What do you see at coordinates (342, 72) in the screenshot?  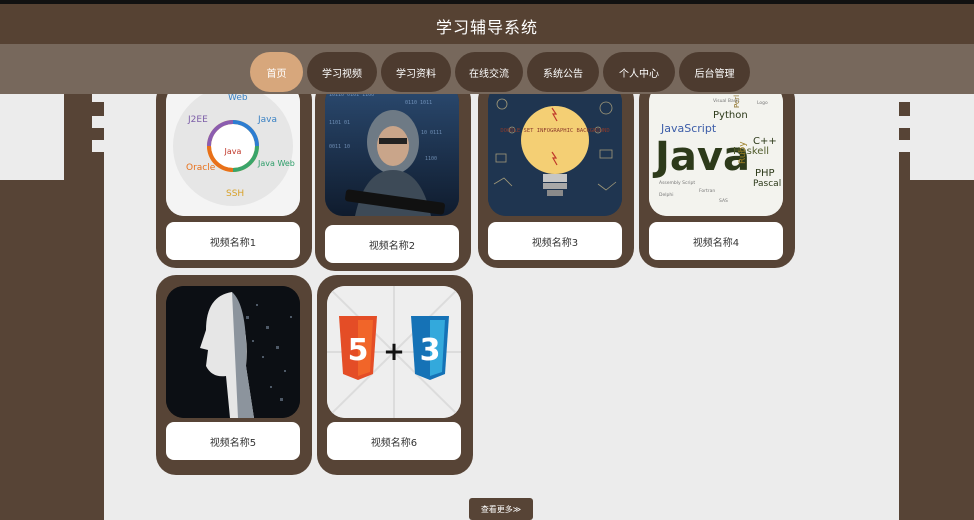 I see `nav-item-videos: 学习视频` at bounding box center [342, 72].